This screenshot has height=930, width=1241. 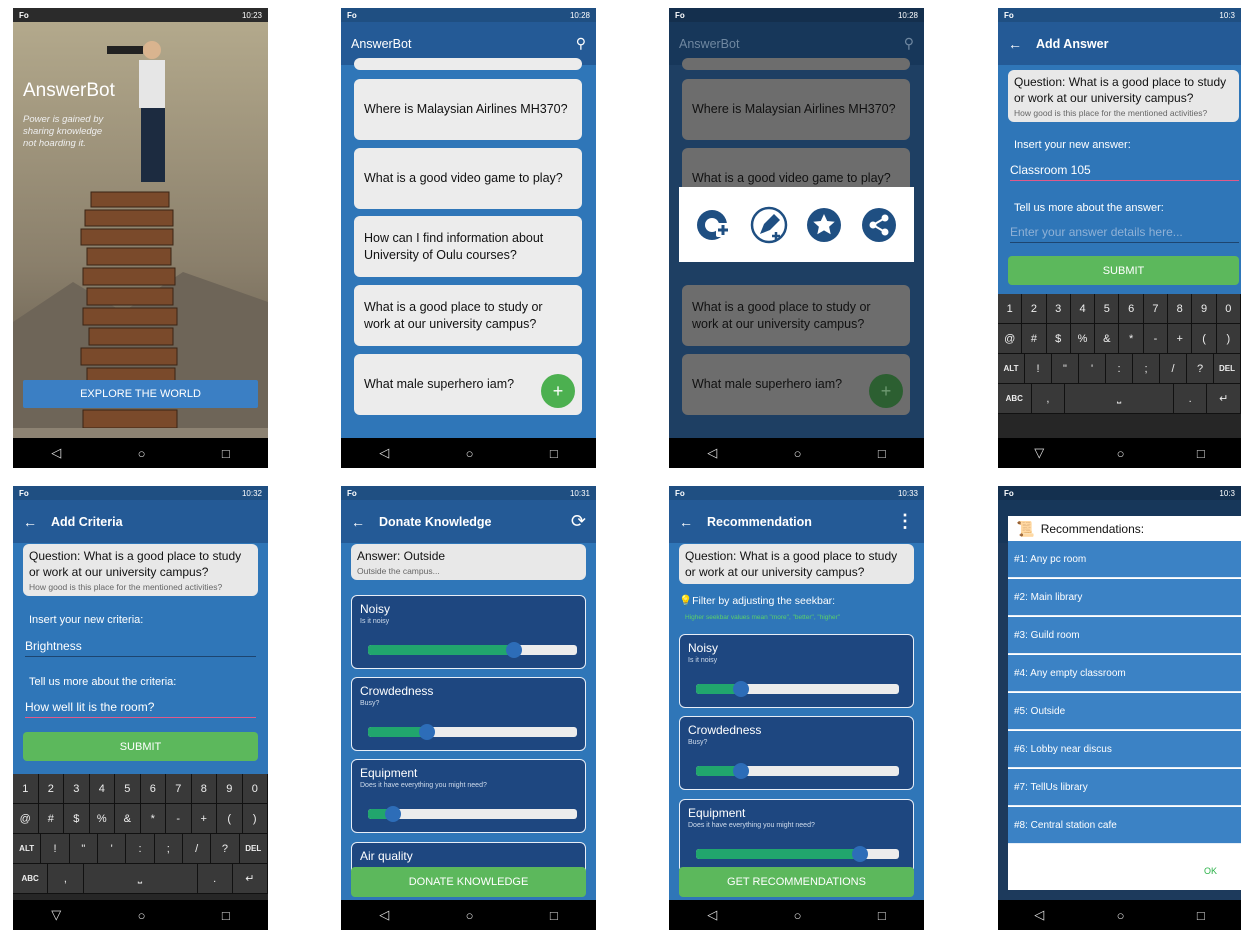 What do you see at coordinates (558, 391) in the screenshot?
I see `add-question-button: +` at bounding box center [558, 391].